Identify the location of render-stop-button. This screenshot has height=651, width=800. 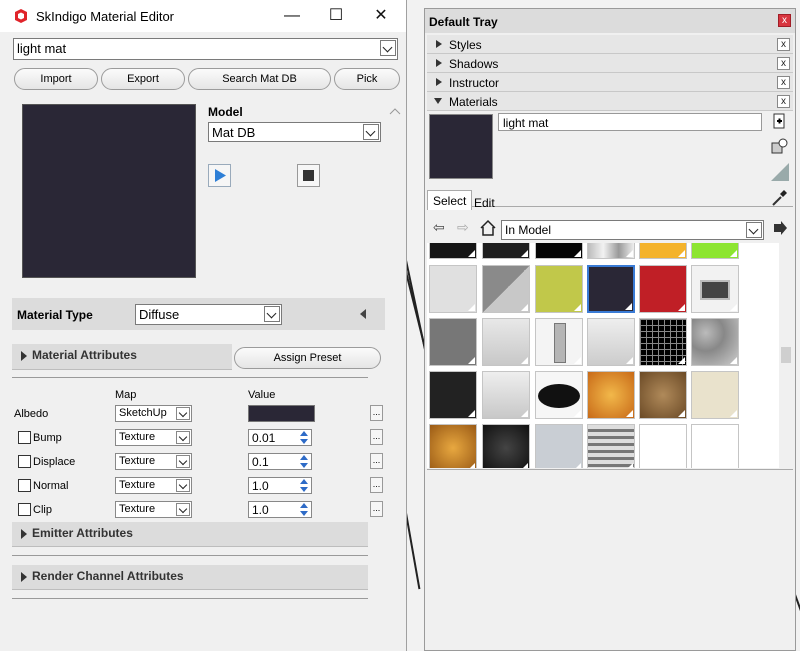
(308, 175).